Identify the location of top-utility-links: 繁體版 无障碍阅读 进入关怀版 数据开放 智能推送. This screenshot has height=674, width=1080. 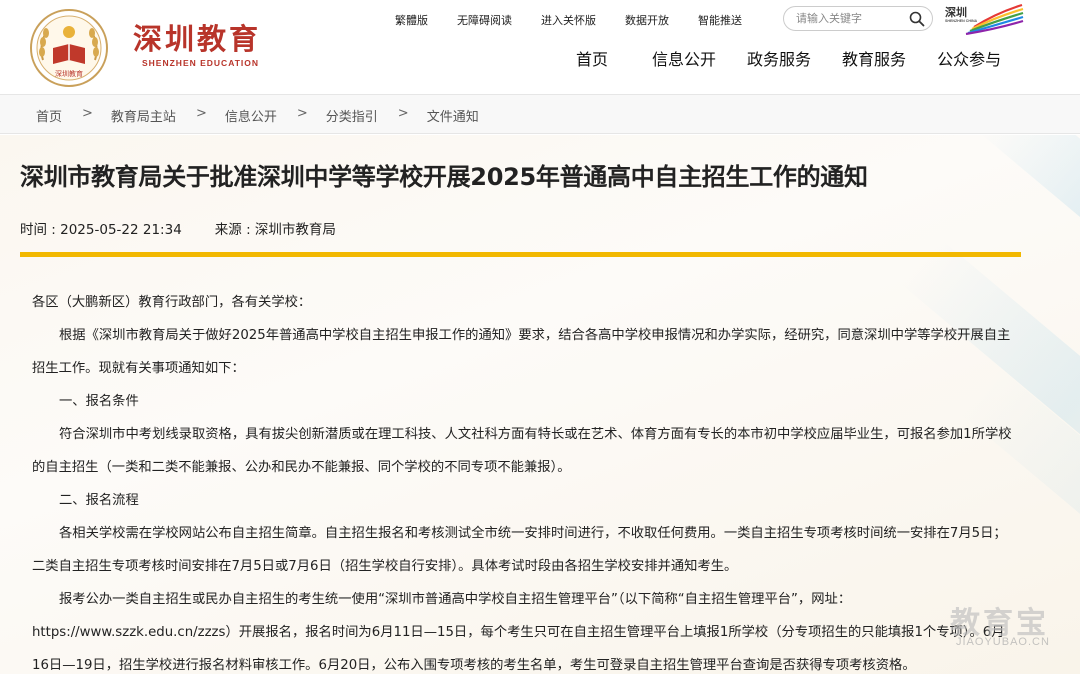
(583, 20).